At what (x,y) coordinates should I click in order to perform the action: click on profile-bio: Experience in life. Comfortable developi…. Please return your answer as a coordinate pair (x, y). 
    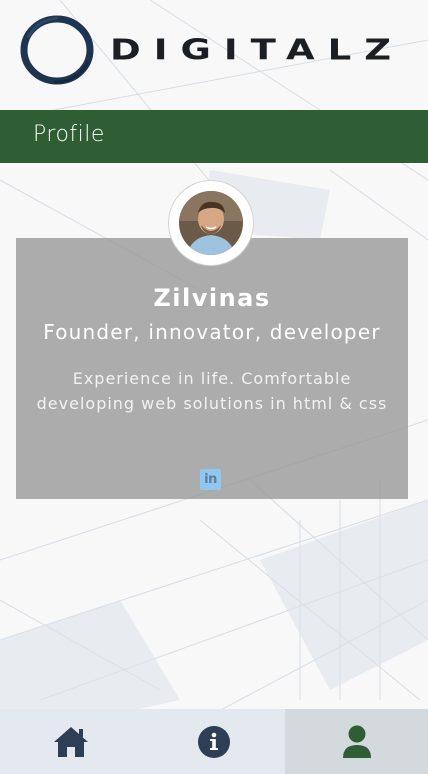
    Looking at the image, I should click on (212, 391).